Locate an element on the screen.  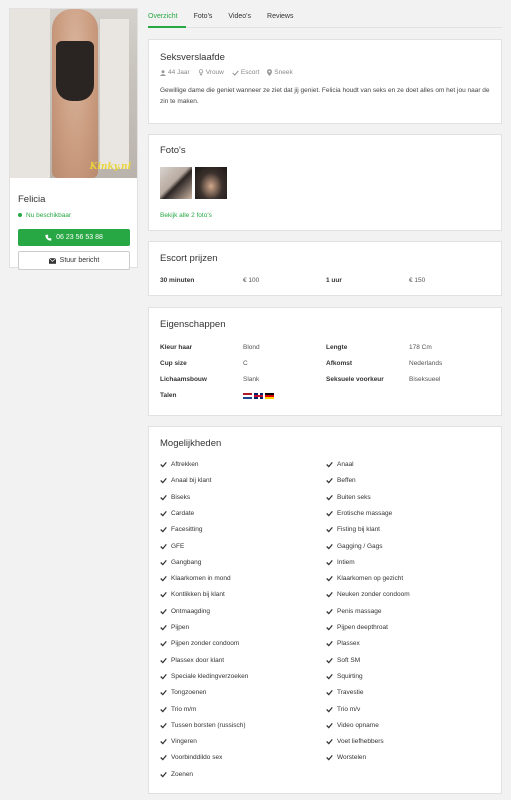
option-item: Tongzoenen is located at coordinates (183, 692).